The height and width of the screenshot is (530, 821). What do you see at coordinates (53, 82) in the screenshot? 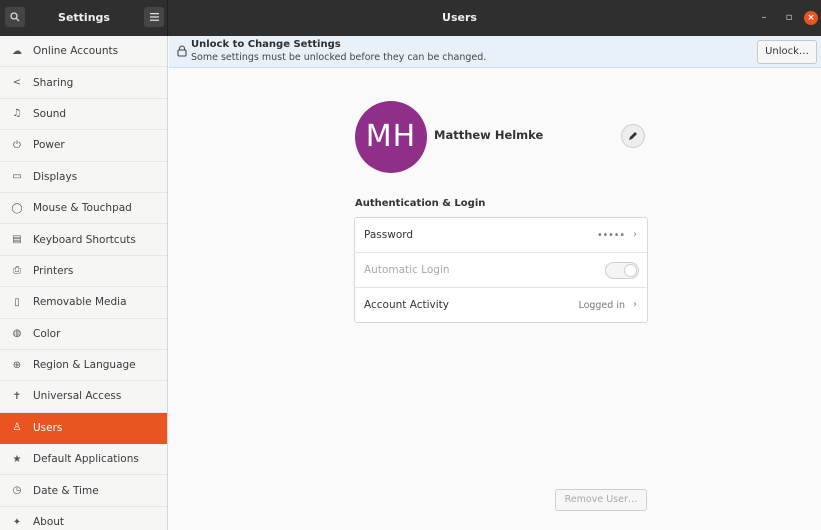
I see `sidebar-item-label: Sharing` at bounding box center [53, 82].